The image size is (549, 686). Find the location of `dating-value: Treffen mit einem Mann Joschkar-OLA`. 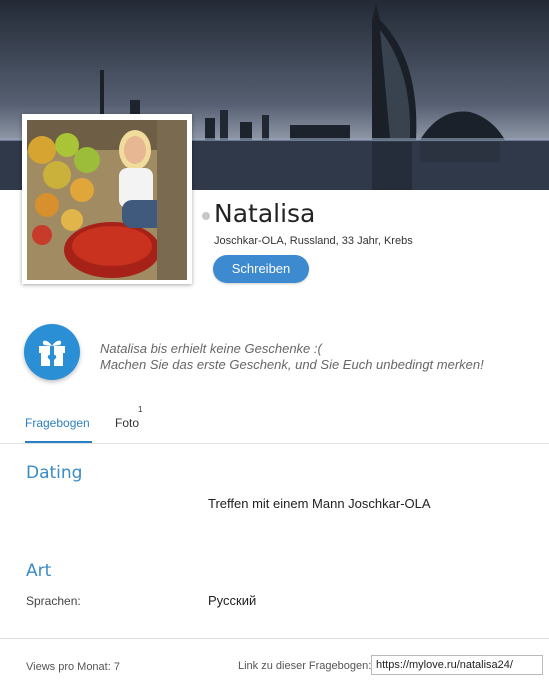

dating-value: Treffen mit einem Mann Joschkar-OLA is located at coordinates (319, 503).